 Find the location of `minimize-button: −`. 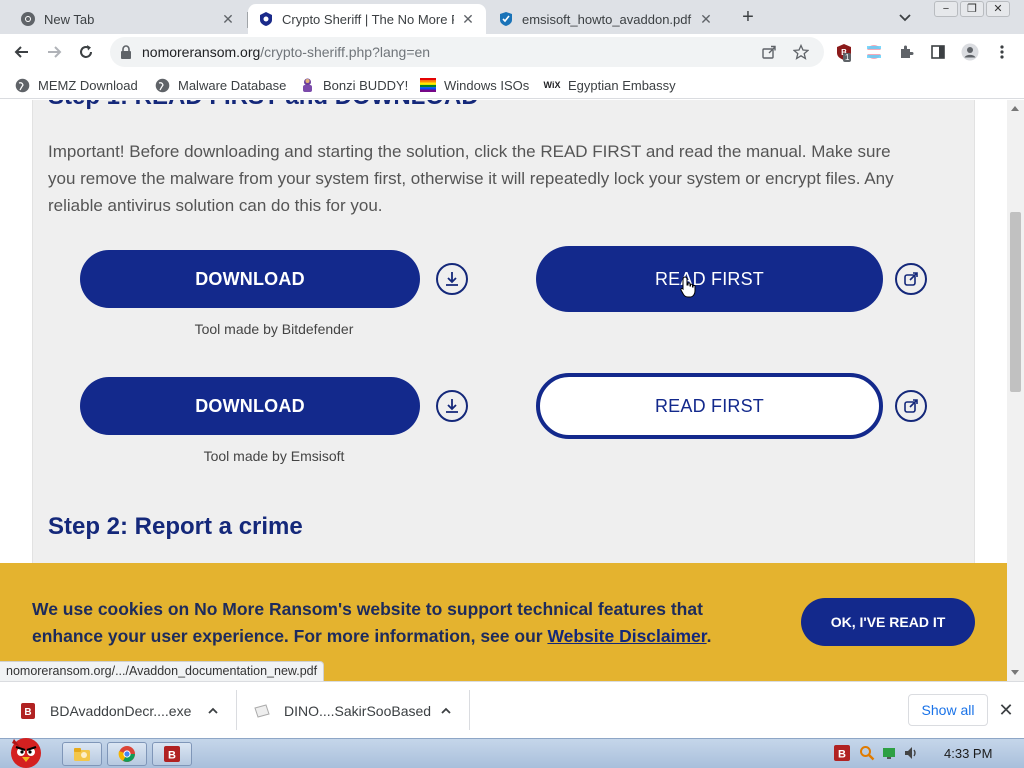

minimize-button: − is located at coordinates (946, 9).